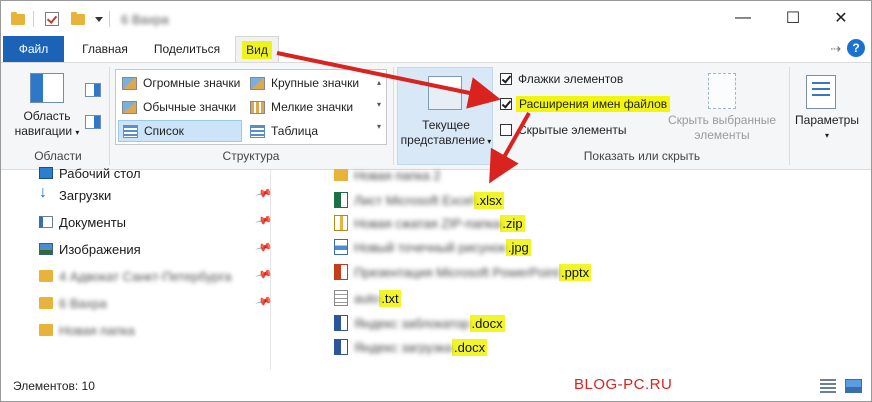 The image size is (872, 402). Describe the element at coordinates (135, 276) in the screenshot. I see `nav-item-folder: 4 Адвокат Санкт-Петербурга` at that location.